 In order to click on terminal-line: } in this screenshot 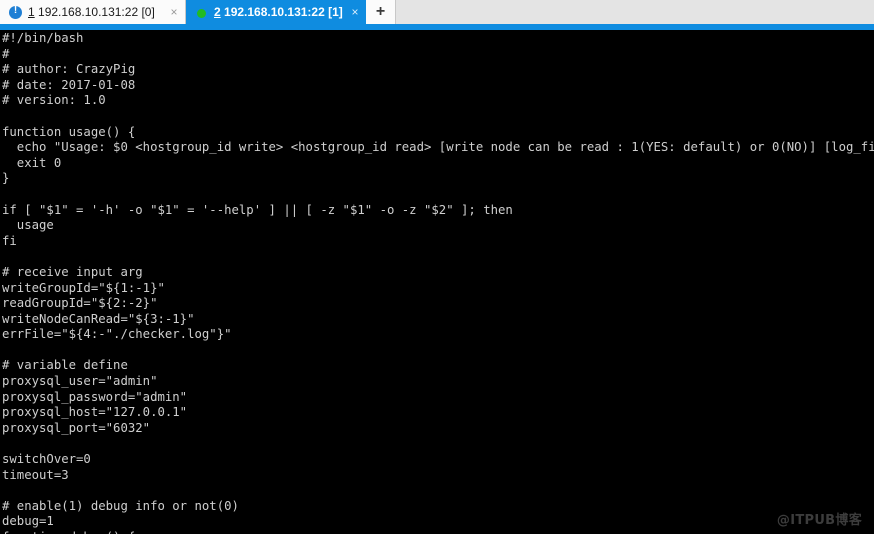, I will do `click(6, 178)`.